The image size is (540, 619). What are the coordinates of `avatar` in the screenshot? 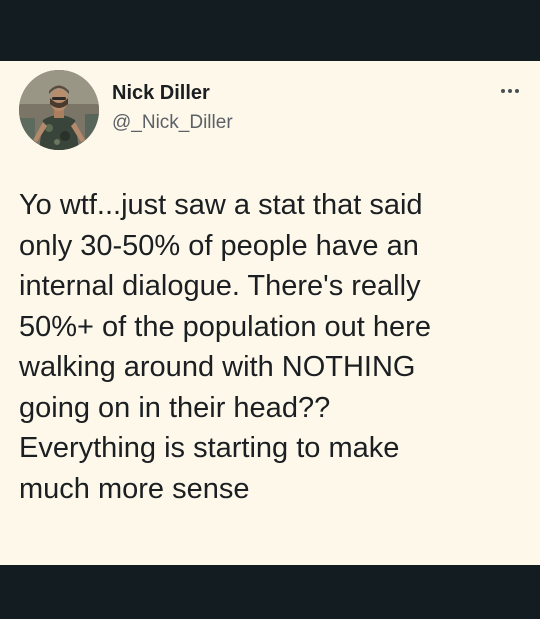 It's located at (59, 110).